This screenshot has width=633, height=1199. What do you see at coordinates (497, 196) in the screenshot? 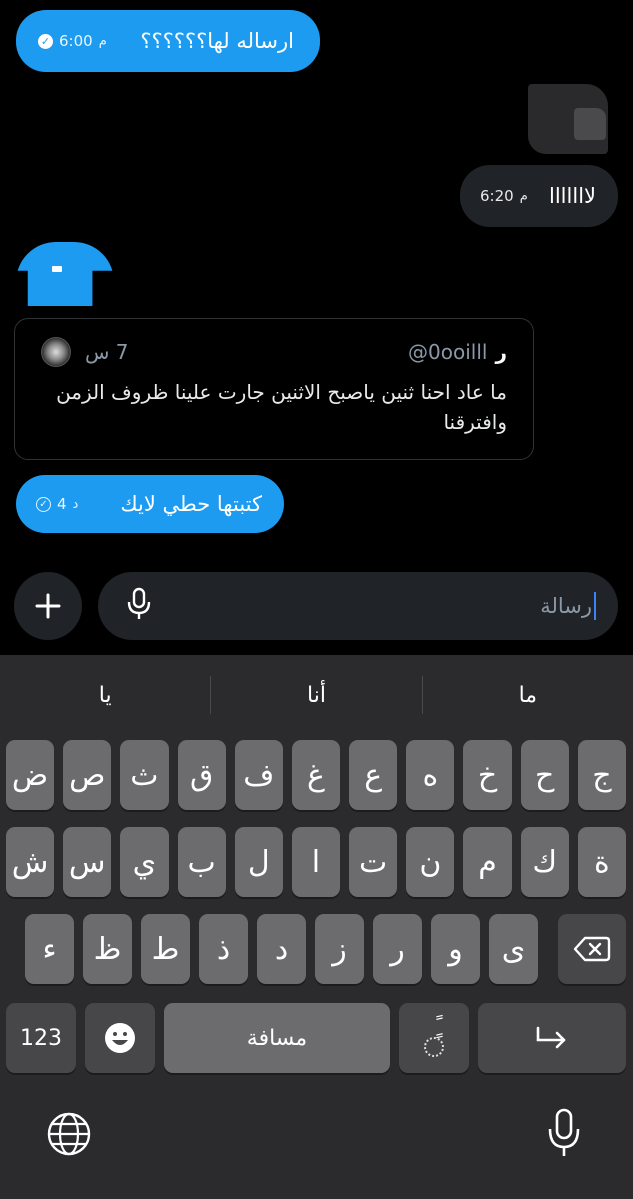
I see `message-time: 6:20` at bounding box center [497, 196].